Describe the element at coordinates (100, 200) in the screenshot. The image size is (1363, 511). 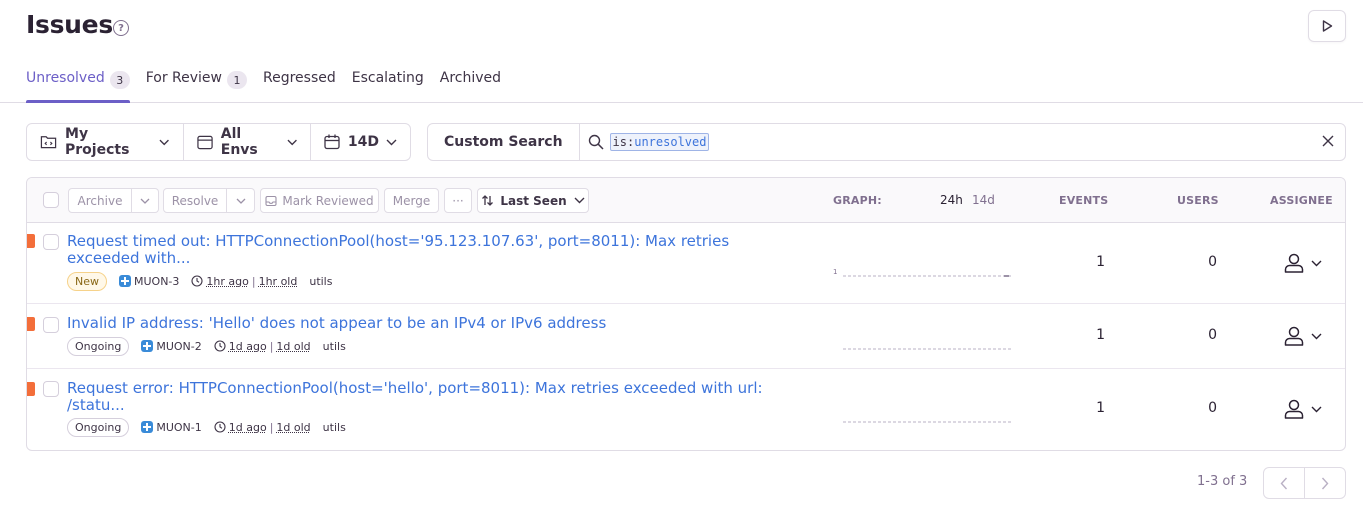
I see `archive-button: Archive` at that location.